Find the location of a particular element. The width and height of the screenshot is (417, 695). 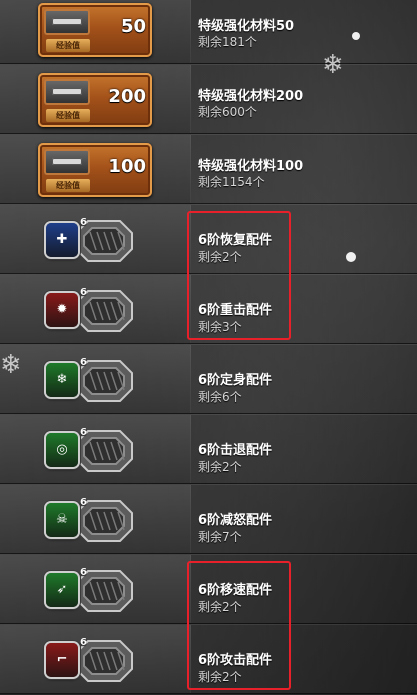

accessory-badge: ☠ 6 is located at coordinates (66, 517).